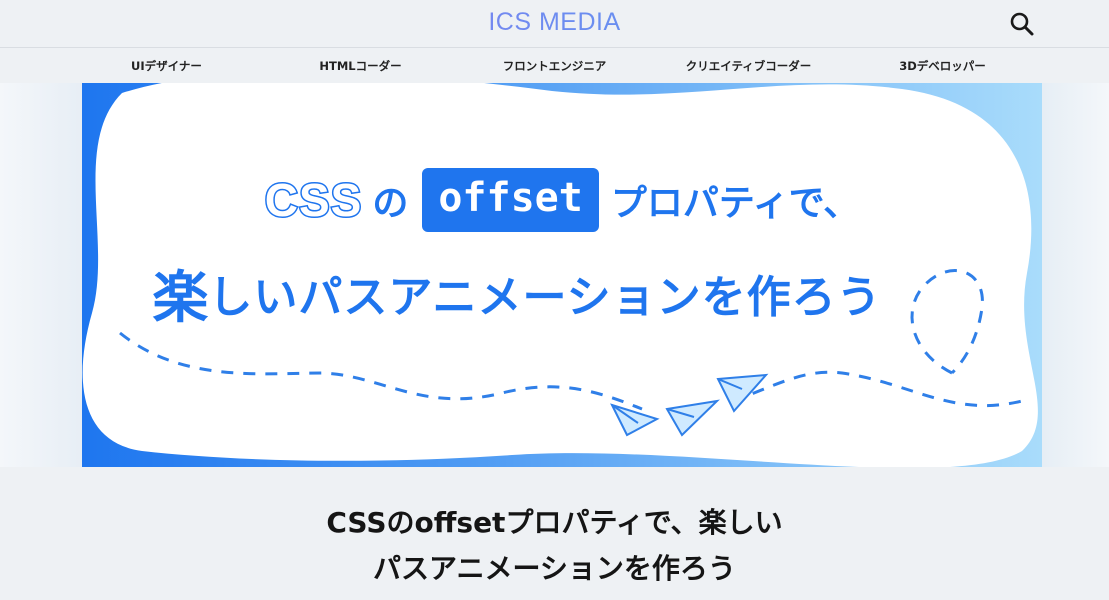 The height and width of the screenshot is (600, 1109). I want to click on hero-offset-badge: offset, so click(510, 200).